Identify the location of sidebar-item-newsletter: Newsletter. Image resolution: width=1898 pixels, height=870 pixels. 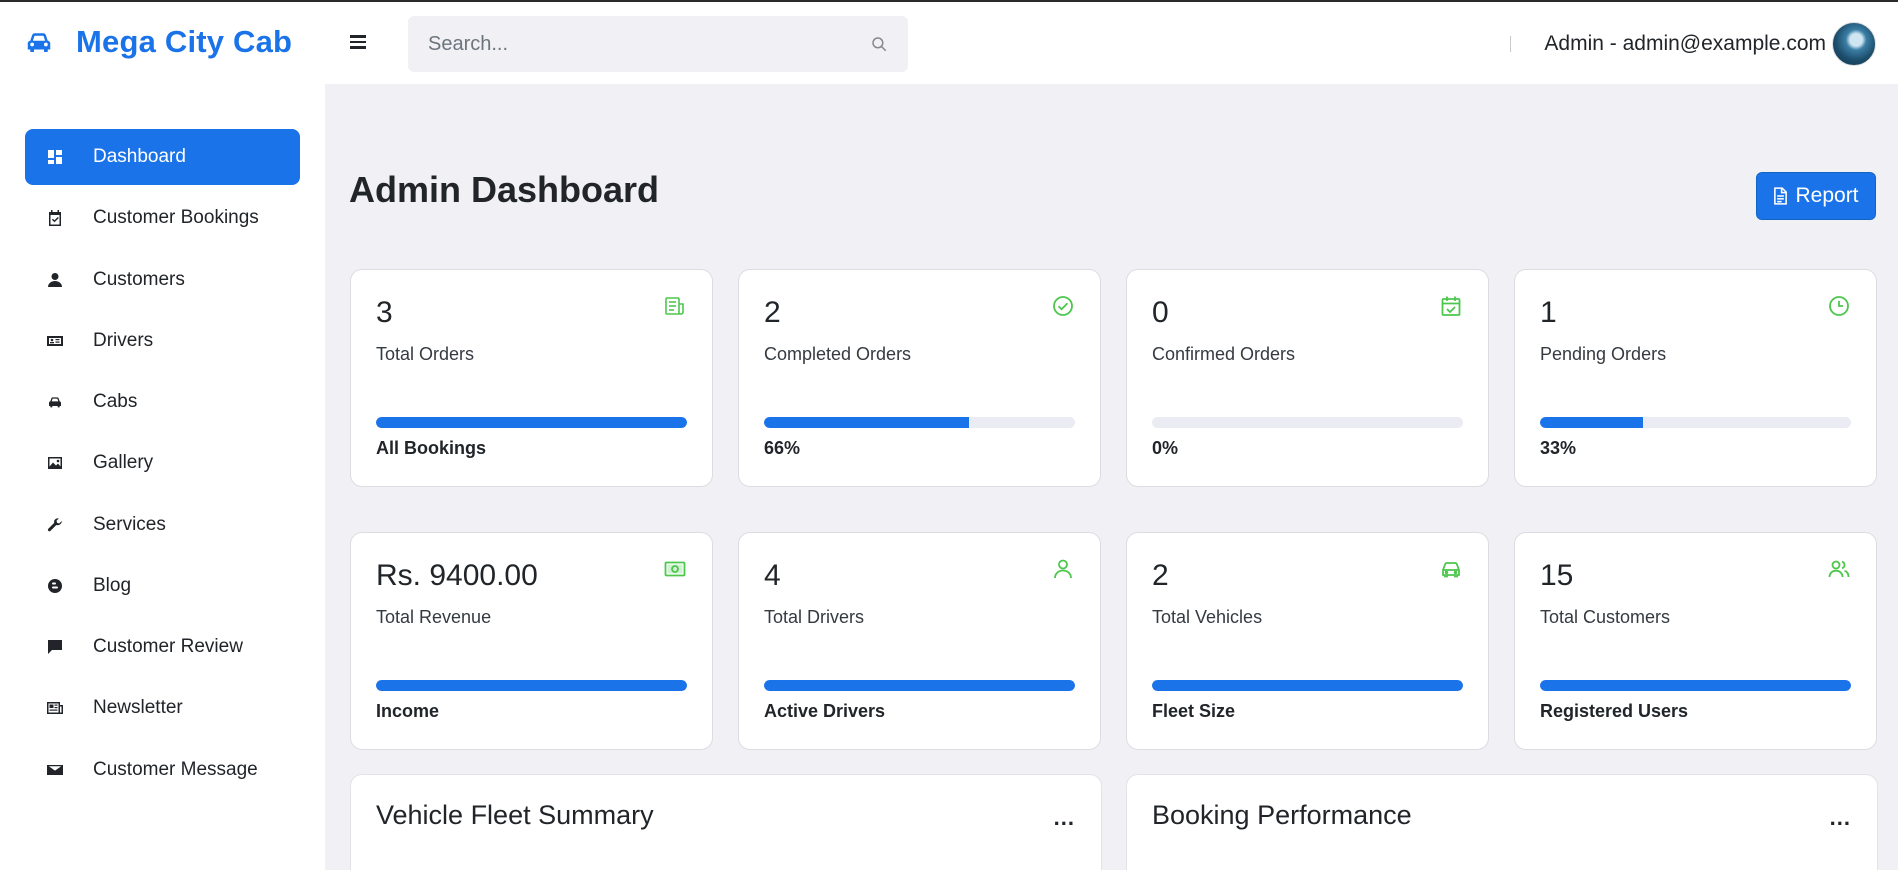
(162, 708).